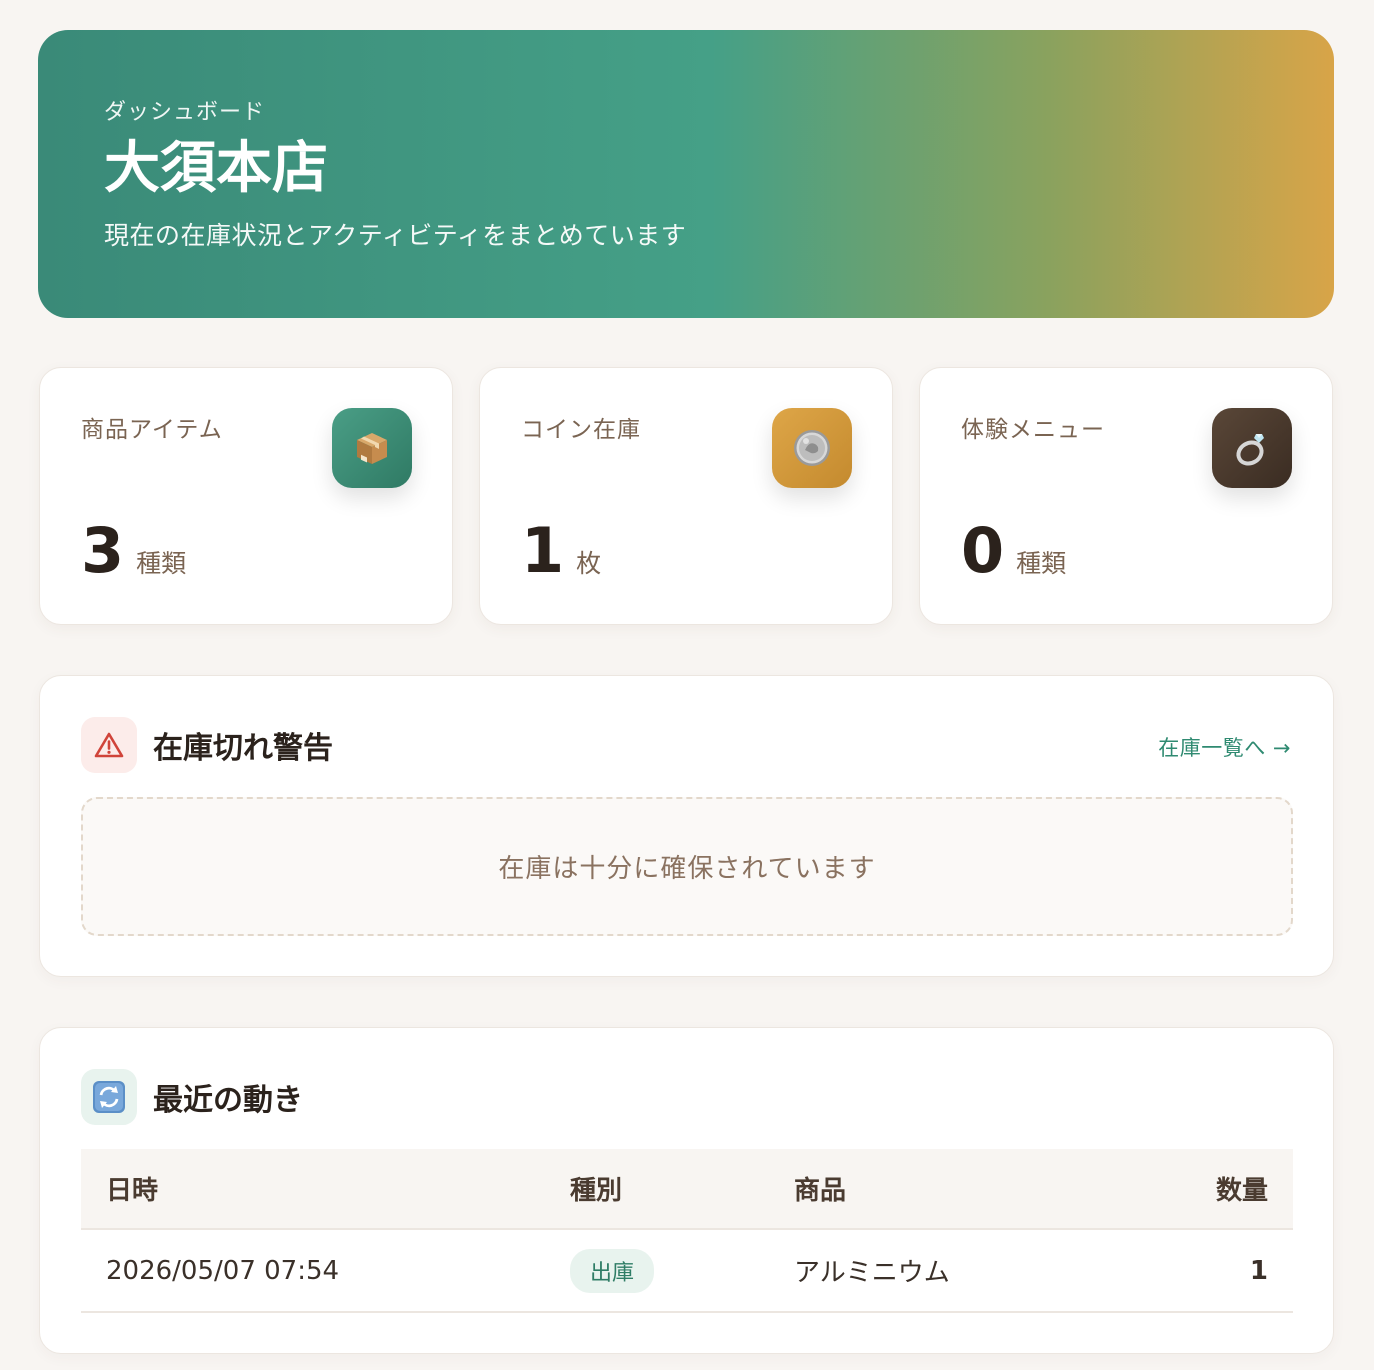 The width and height of the screenshot is (1374, 1370). Describe the element at coordinates (1126, 496) in the screenshot. I see `stat-card-experiences: 体験メニュー 0 種類` at that location.